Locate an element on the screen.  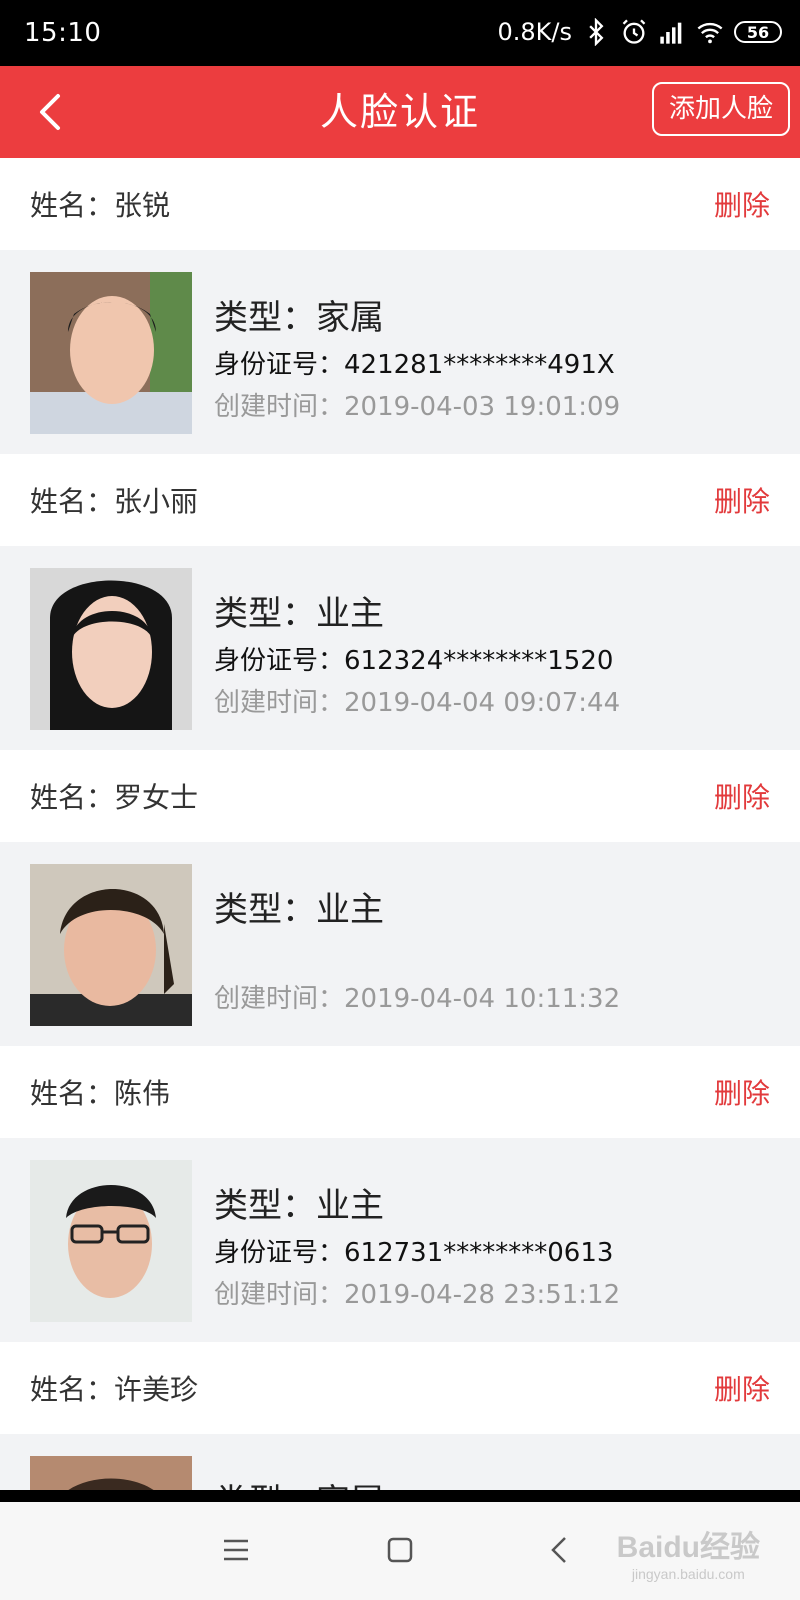
id-number: 身份证号：612731********0613 is located at coordinates (414, 1253).